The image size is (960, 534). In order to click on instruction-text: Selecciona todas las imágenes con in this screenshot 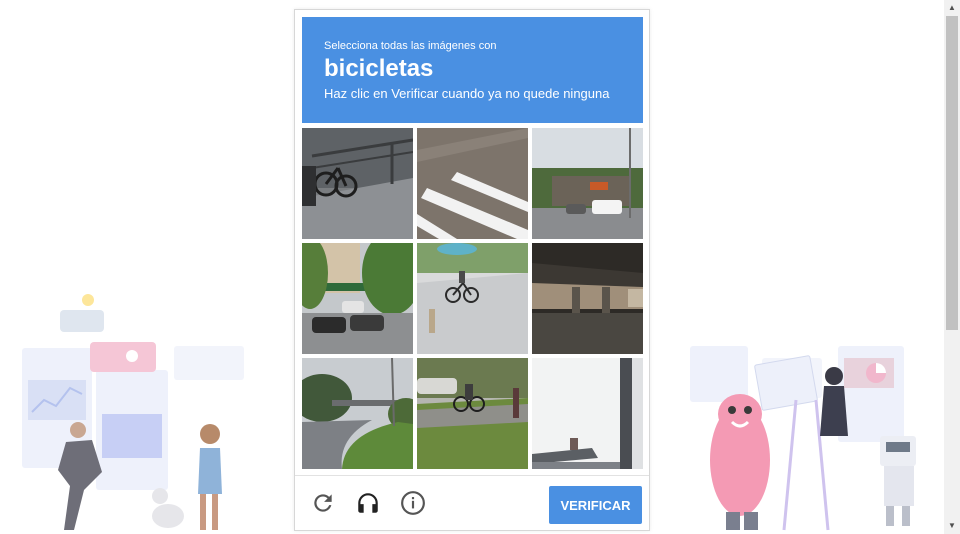, I will do `click(410, 46)`.